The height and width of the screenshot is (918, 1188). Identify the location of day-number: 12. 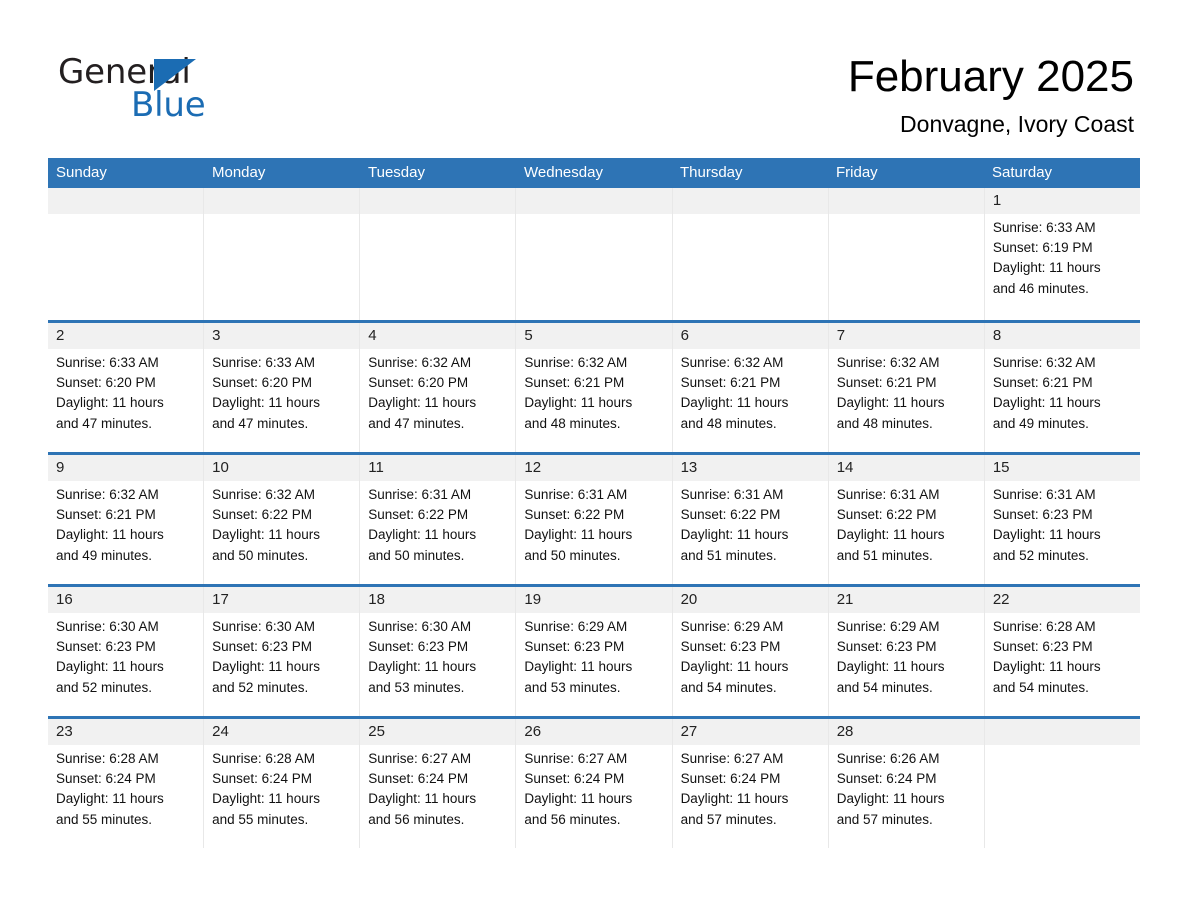
(533, 467).